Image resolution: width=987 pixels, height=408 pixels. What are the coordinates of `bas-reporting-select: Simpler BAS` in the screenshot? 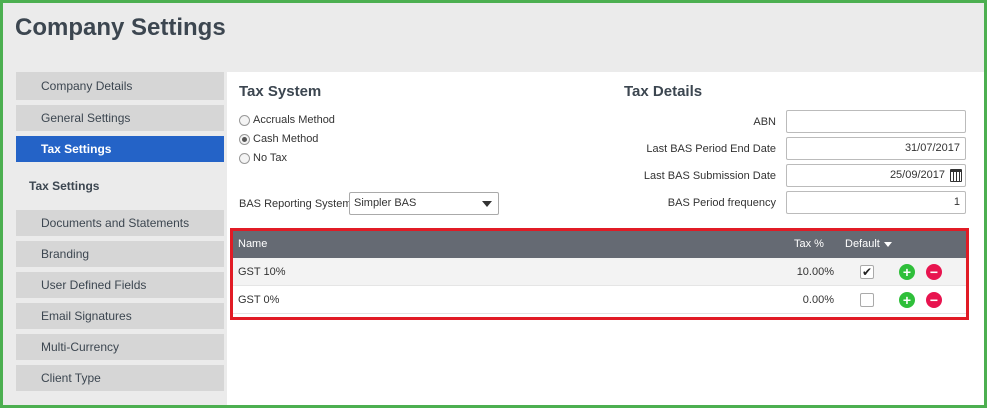 It's located at (424, 203).